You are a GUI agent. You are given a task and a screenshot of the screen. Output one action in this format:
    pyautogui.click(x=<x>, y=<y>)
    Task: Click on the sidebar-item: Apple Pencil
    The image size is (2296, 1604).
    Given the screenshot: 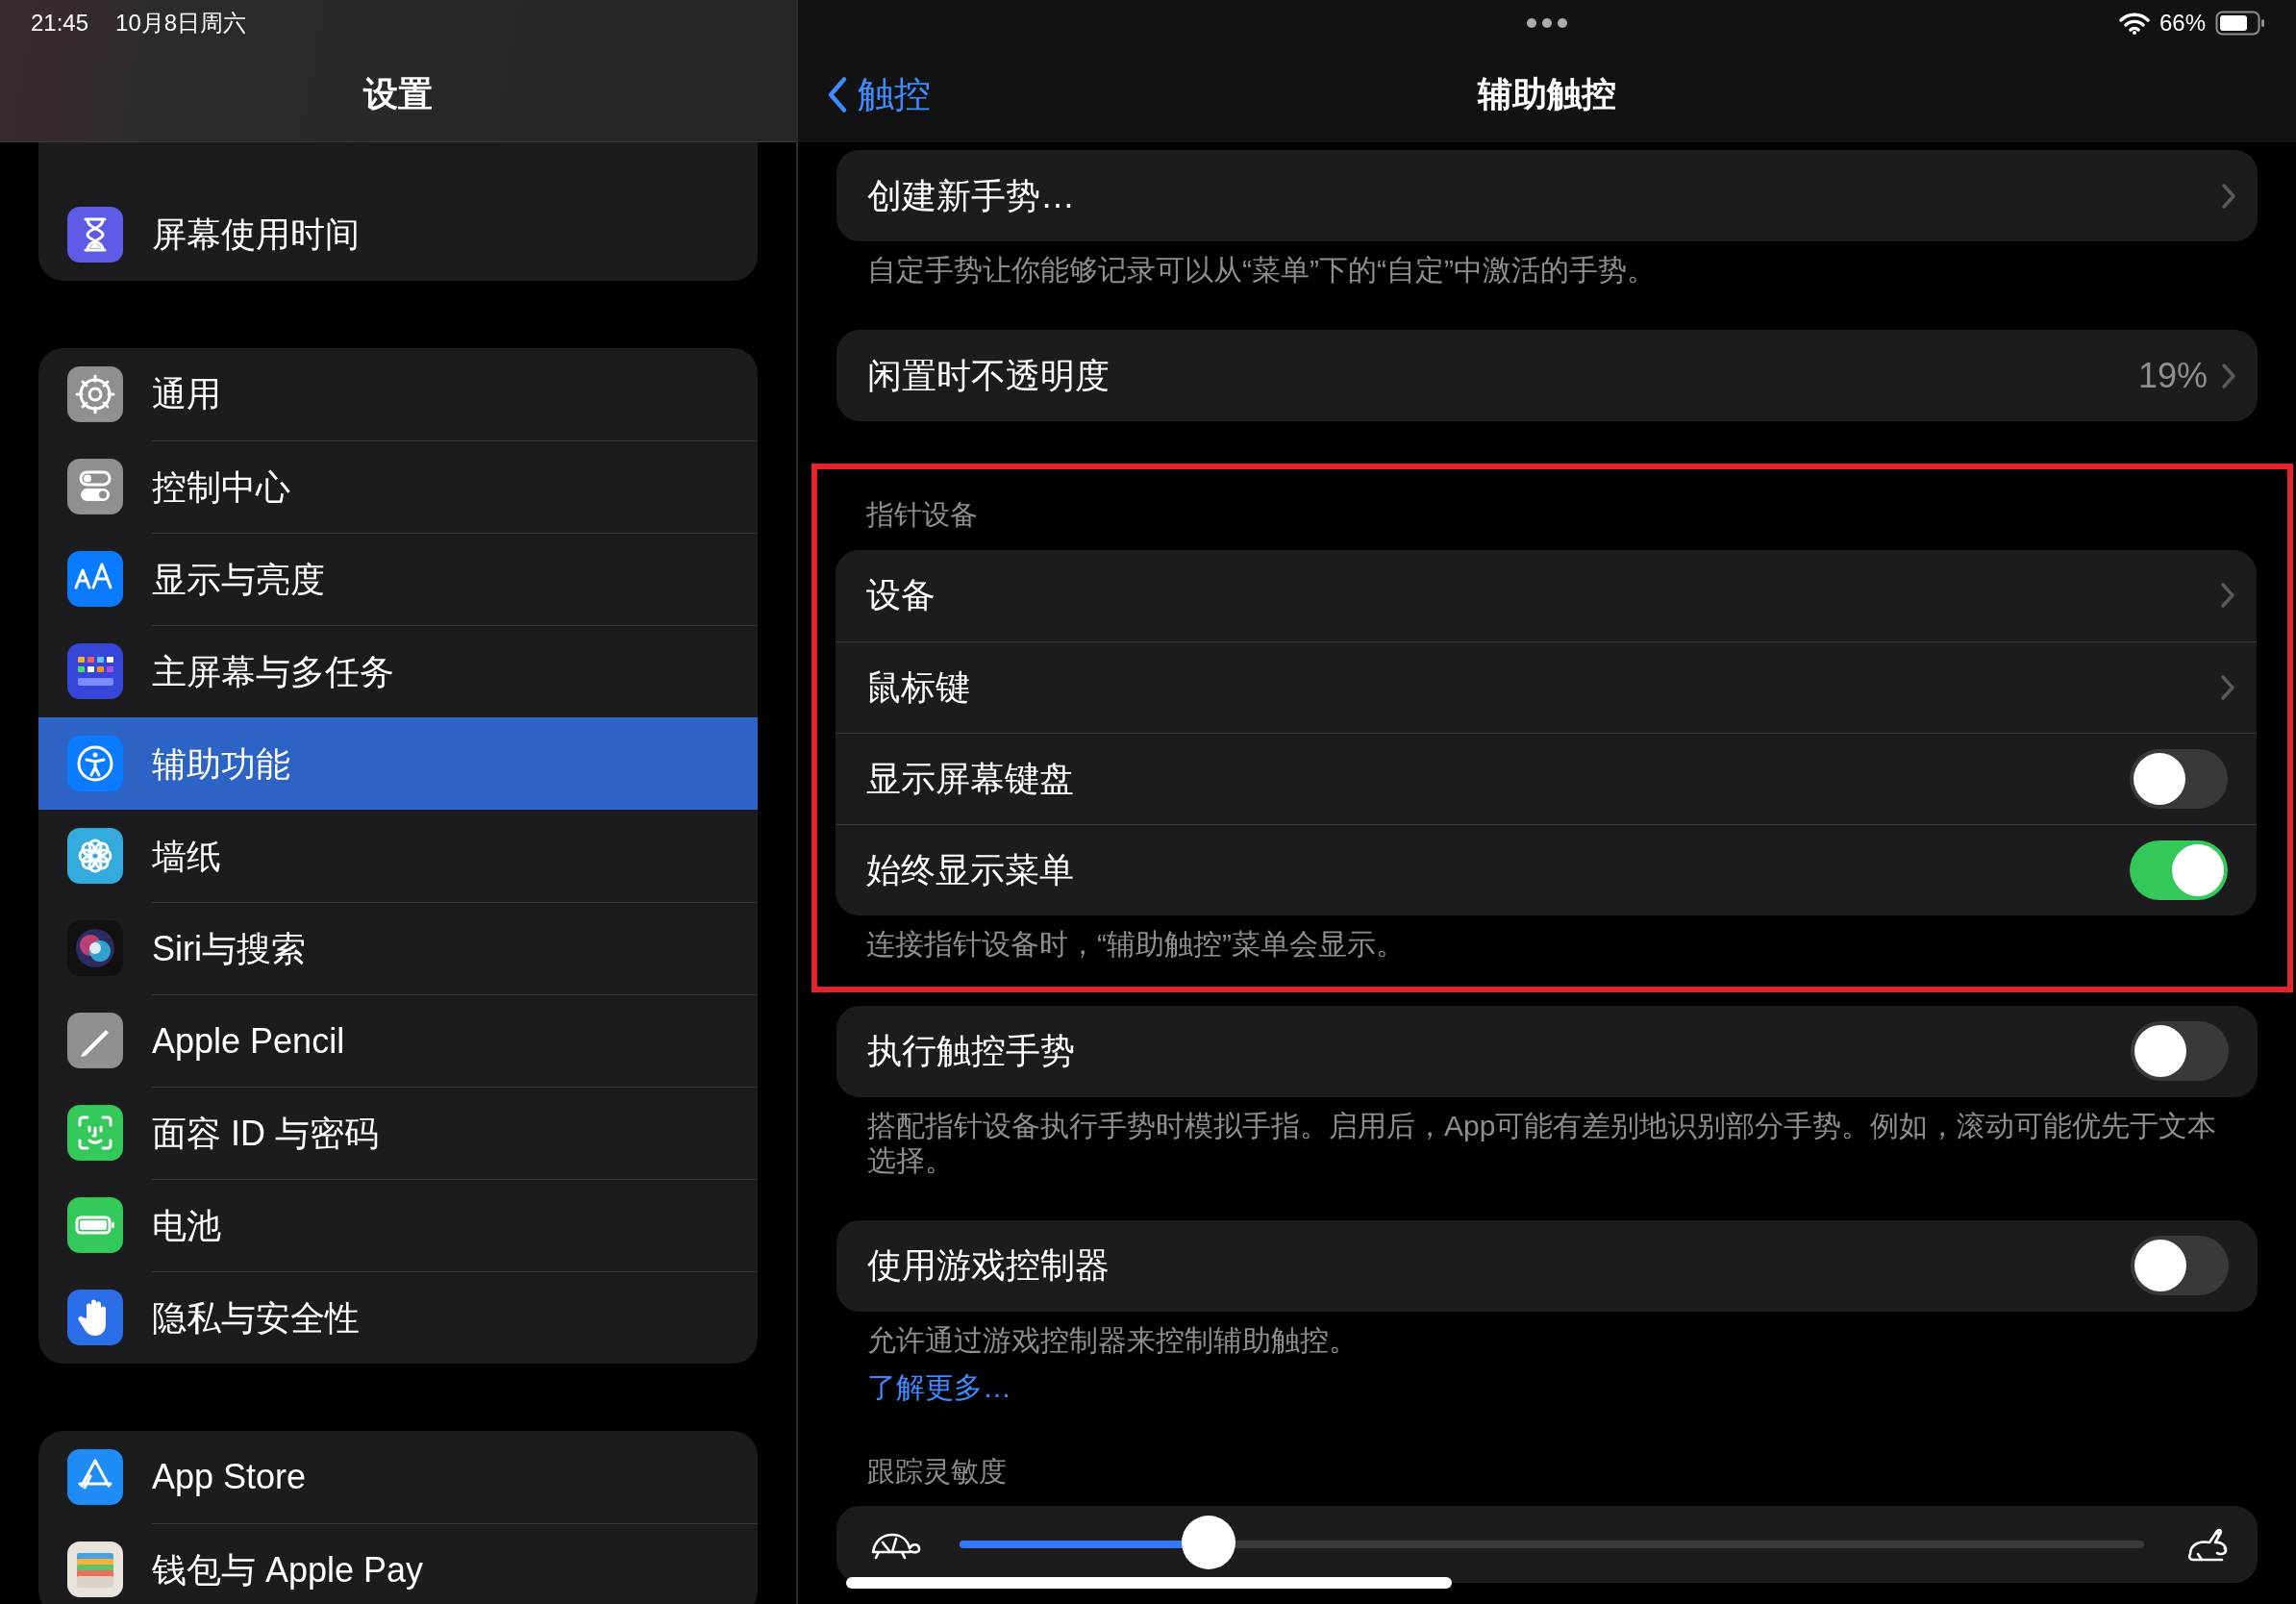 What is the action you would take?
    pyautogui.click(x=398, y=1040)
    